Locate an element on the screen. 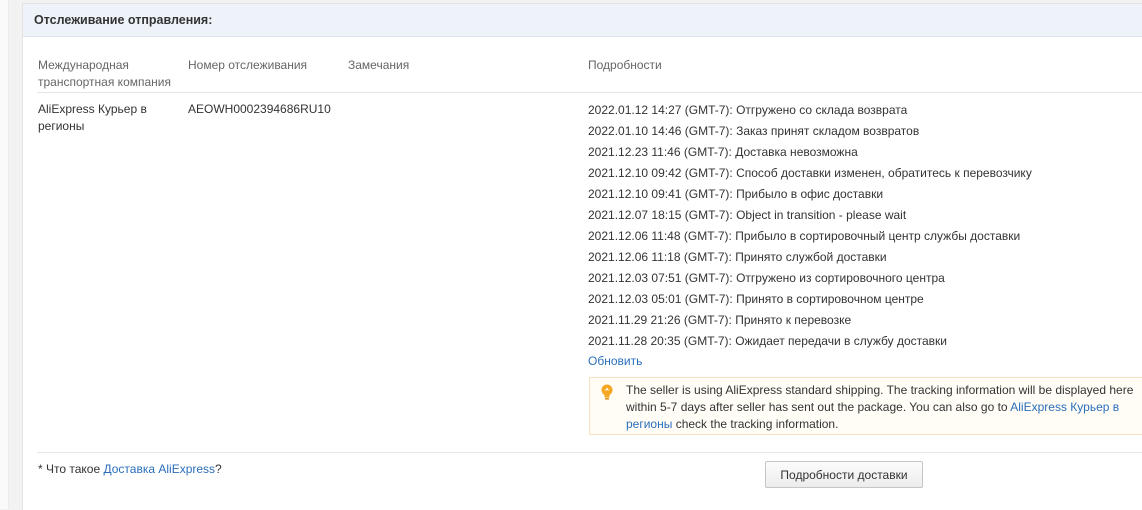 The width and height of the screenshot is (1142, 510). delivery-details-button: Подробности доставки is located at coordinates (844, 474).